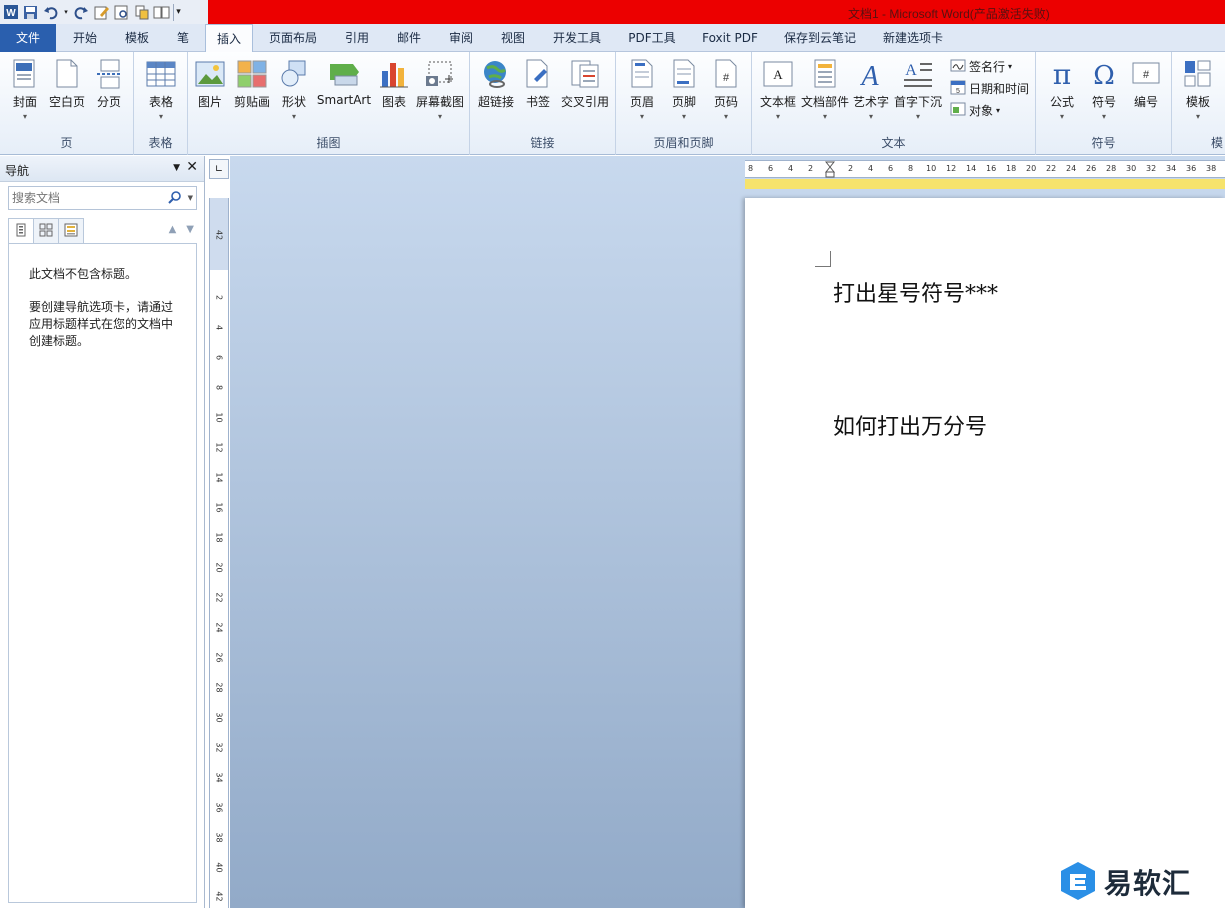  I want to click on textbox-icon: A, so click(778, 74).